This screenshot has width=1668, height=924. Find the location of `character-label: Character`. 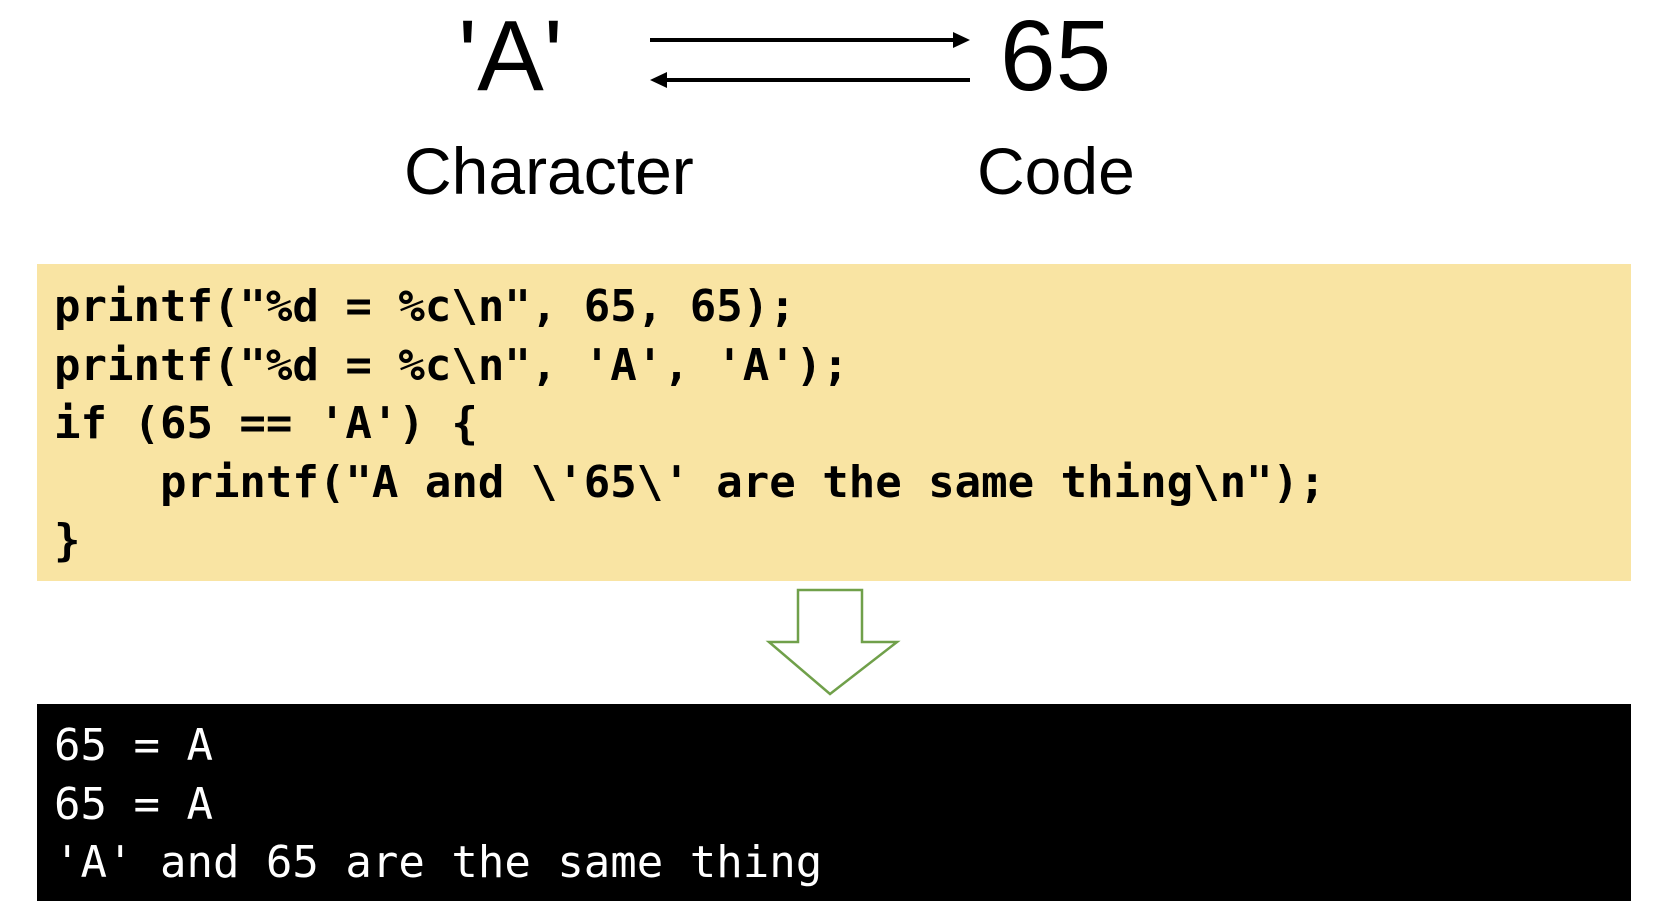

character-label: Character is located at coordinates (549, 171).